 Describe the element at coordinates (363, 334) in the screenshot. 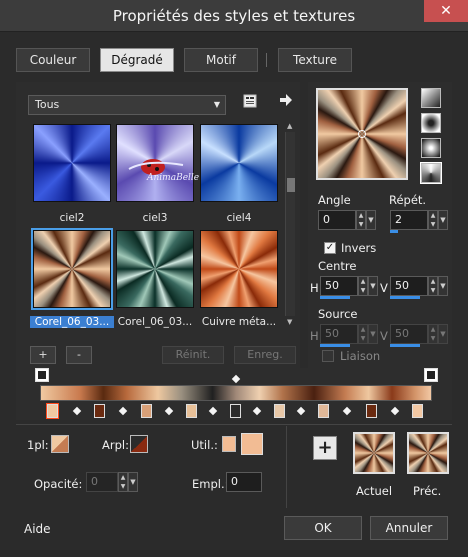

I see `source-h-stepper: ▲ ▼` at that location.